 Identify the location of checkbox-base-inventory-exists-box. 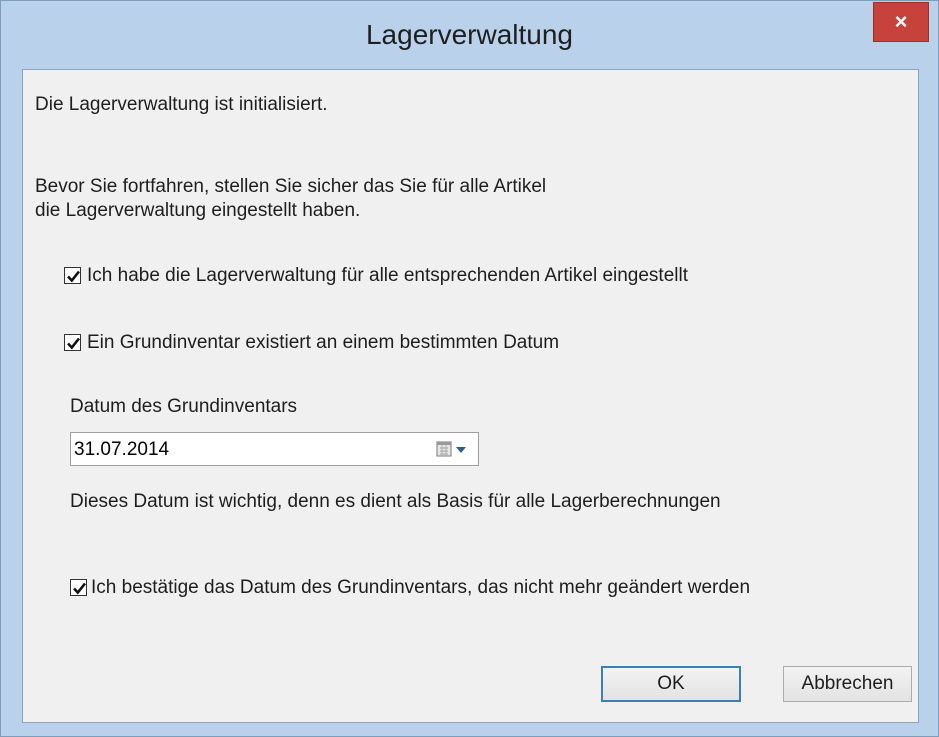
(72, 342).